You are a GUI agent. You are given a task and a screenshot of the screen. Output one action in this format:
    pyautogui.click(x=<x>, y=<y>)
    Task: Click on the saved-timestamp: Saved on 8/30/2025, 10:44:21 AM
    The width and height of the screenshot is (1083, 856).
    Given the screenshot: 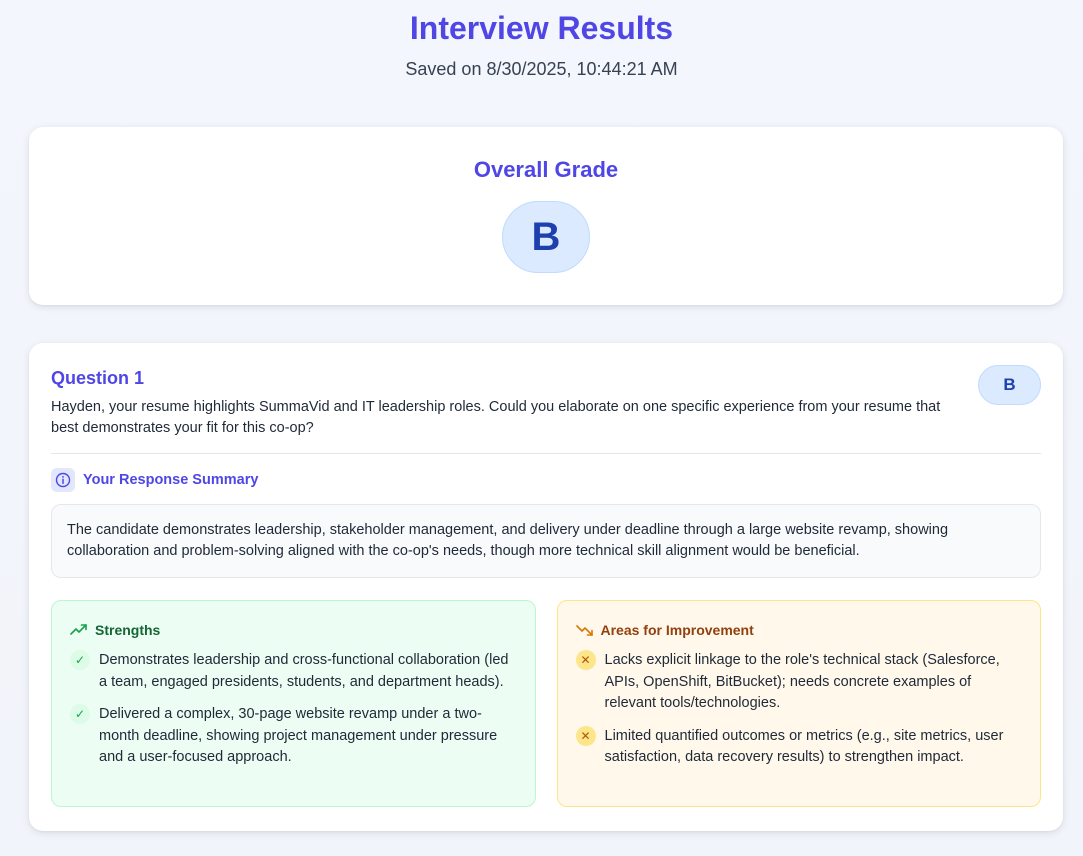 What is the action you would take?
    pyautogui.click(x=541, y=69)
    